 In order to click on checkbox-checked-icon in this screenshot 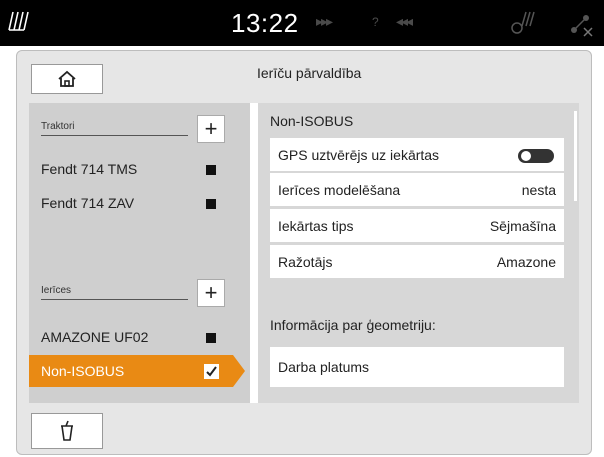, I will do `click(211, 371)`.